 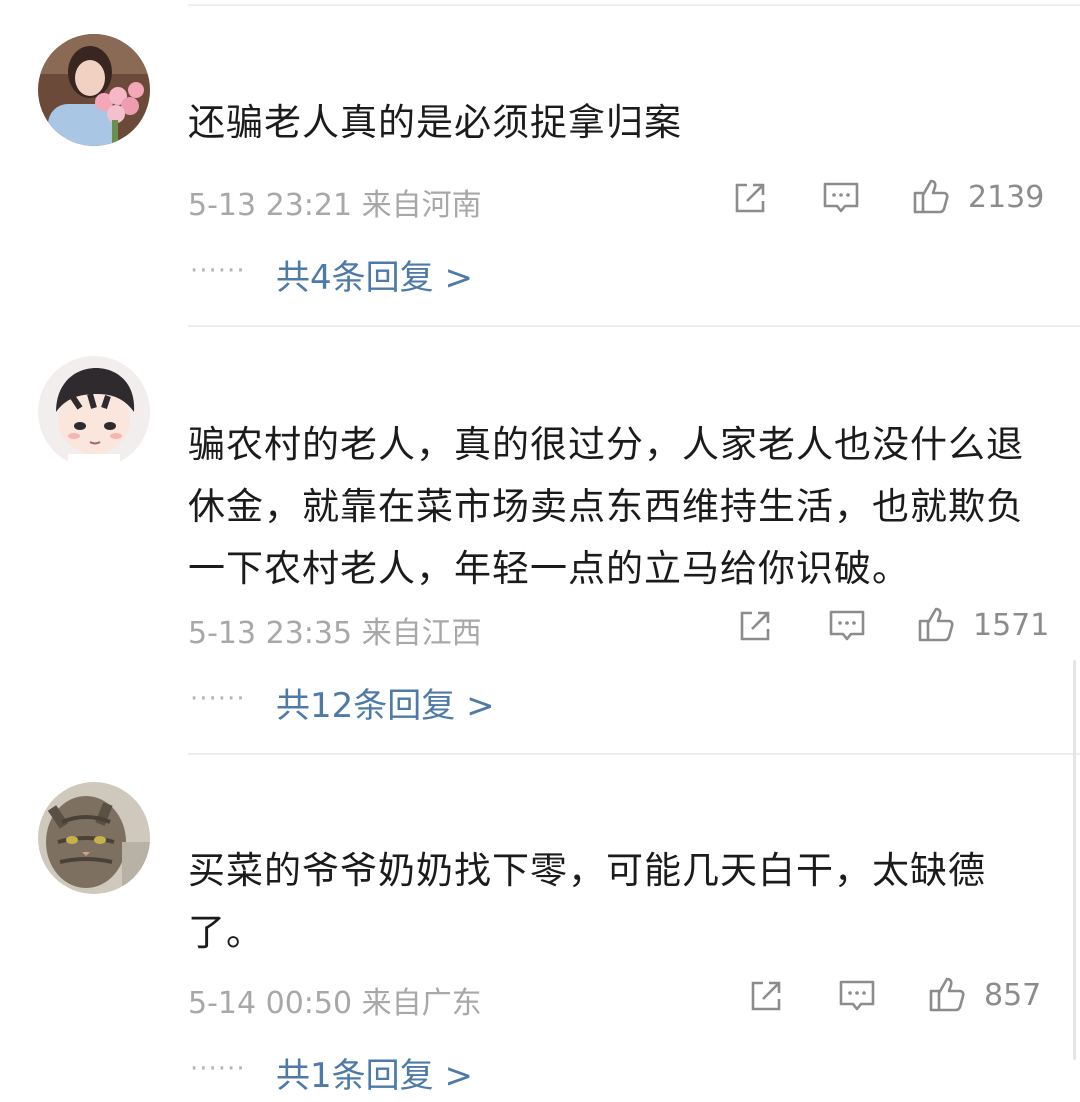 I want to click on like-count: 2139, so click(x=1006, y=197).